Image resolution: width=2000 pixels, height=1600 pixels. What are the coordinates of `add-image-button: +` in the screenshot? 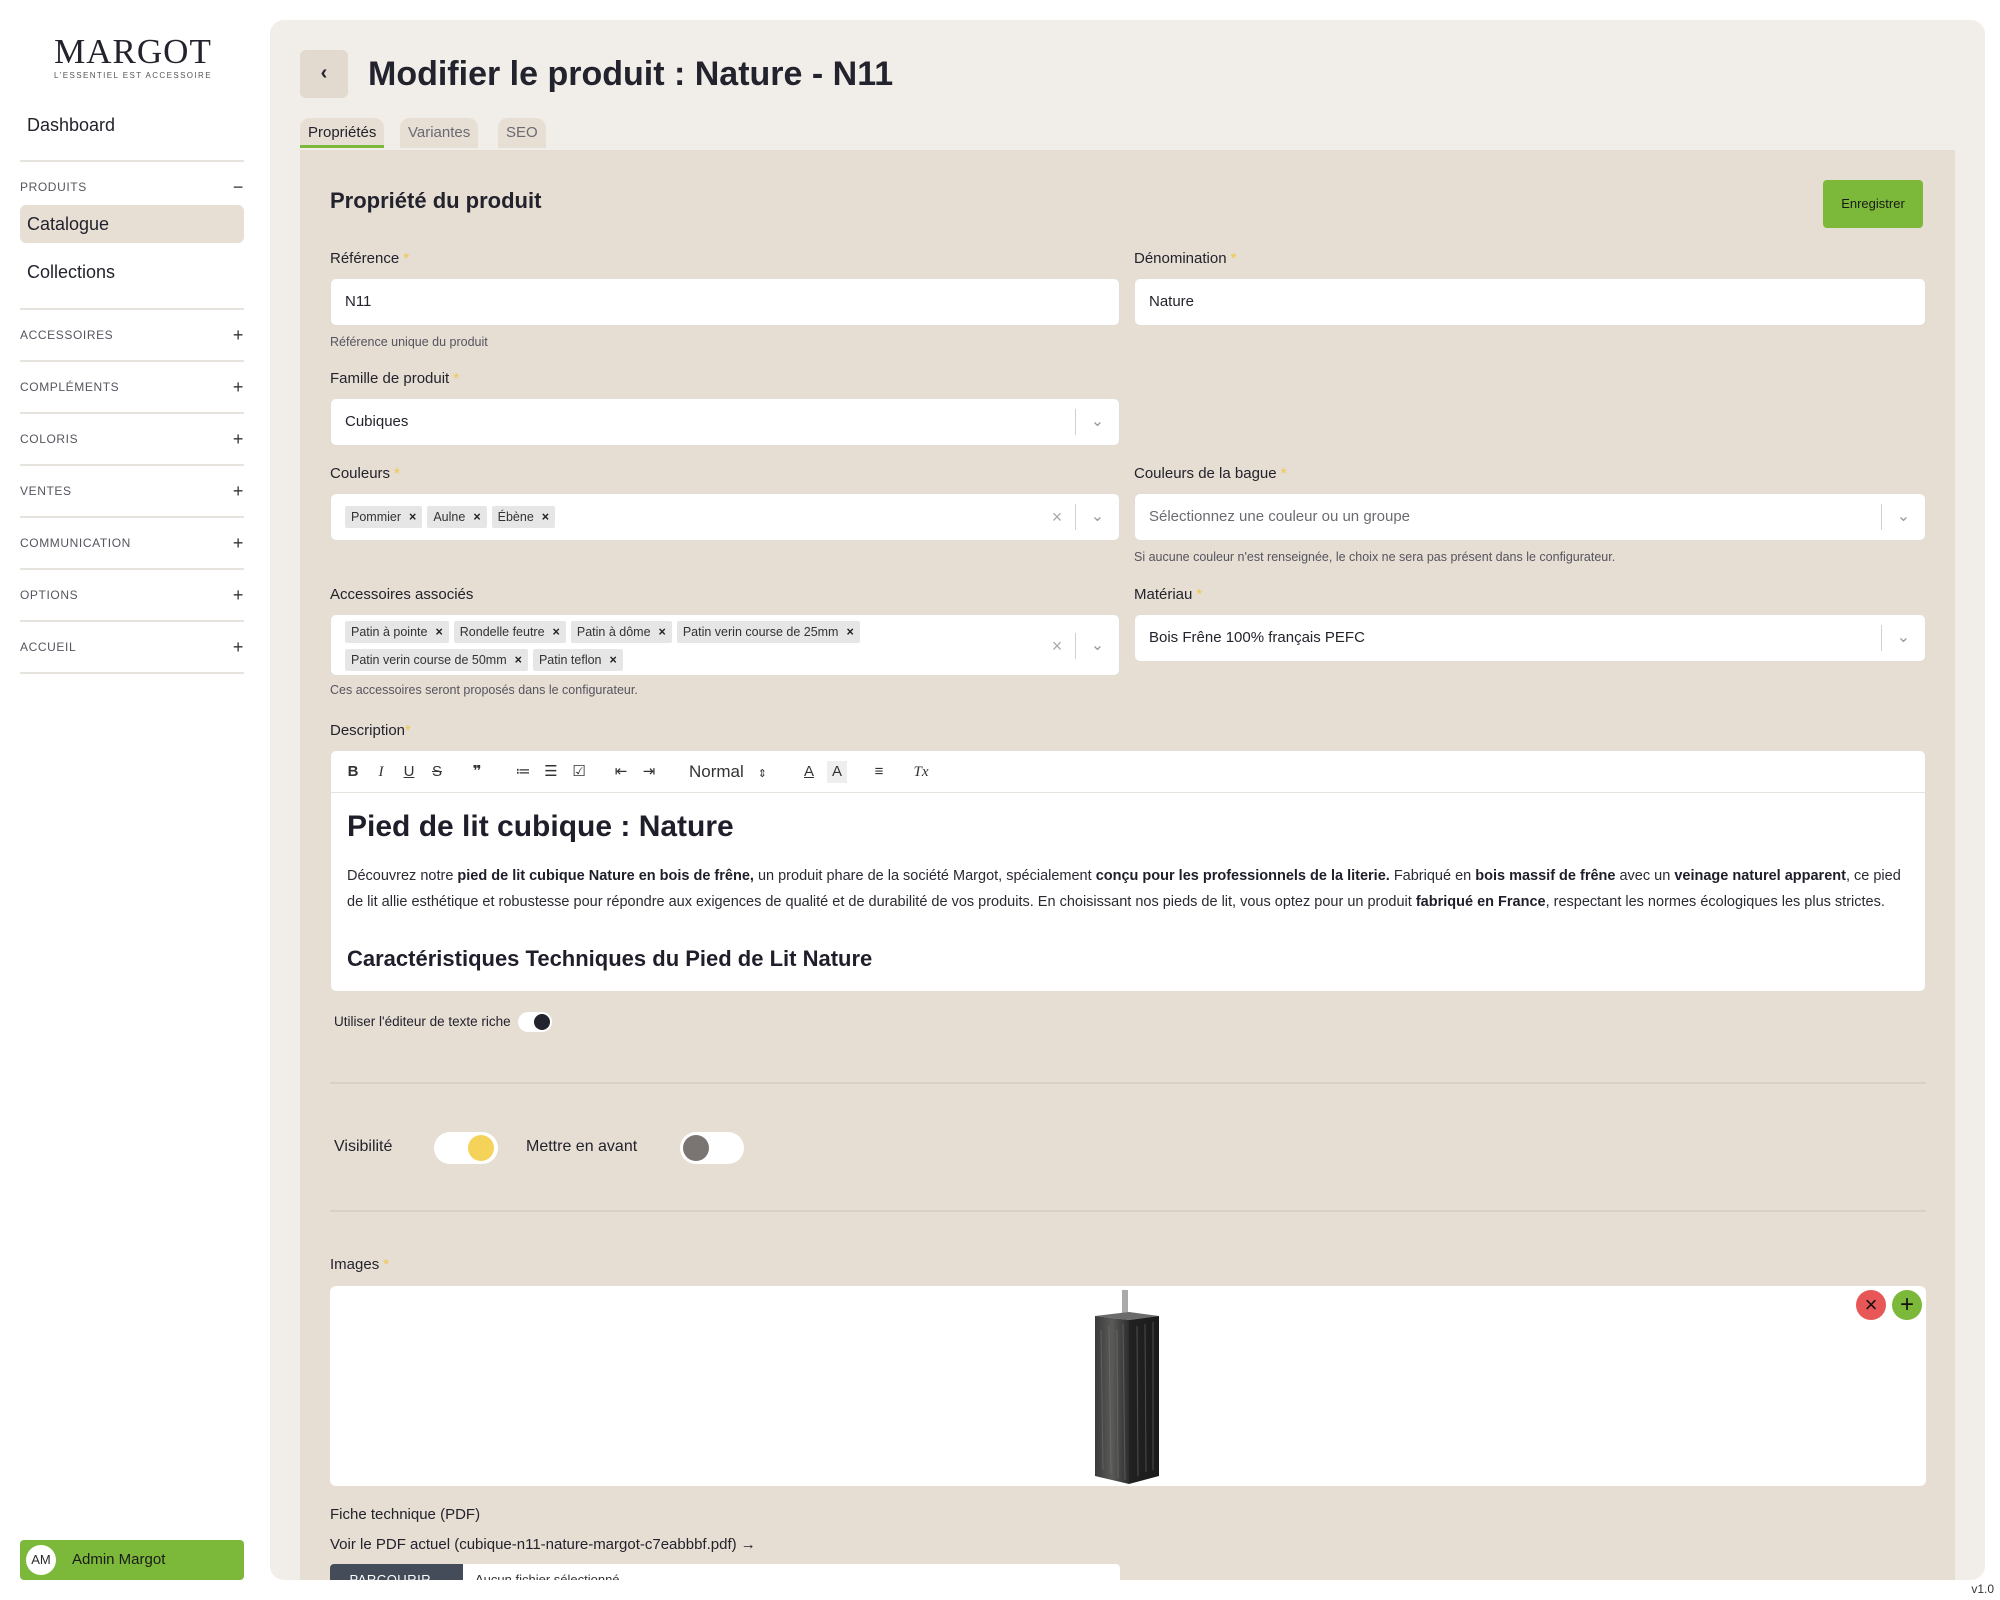 It's located at (1907, 1305).